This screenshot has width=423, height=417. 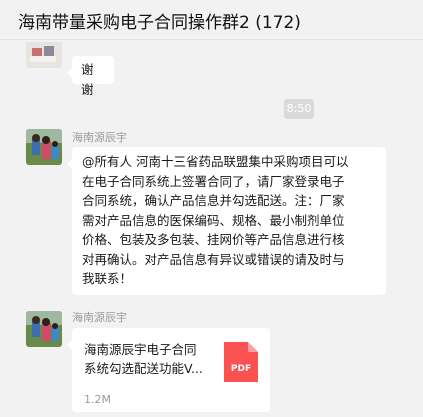 I want to click on chat-title: 海南带量采购电子合同操作群2 (172), so click(x=159, y=23).